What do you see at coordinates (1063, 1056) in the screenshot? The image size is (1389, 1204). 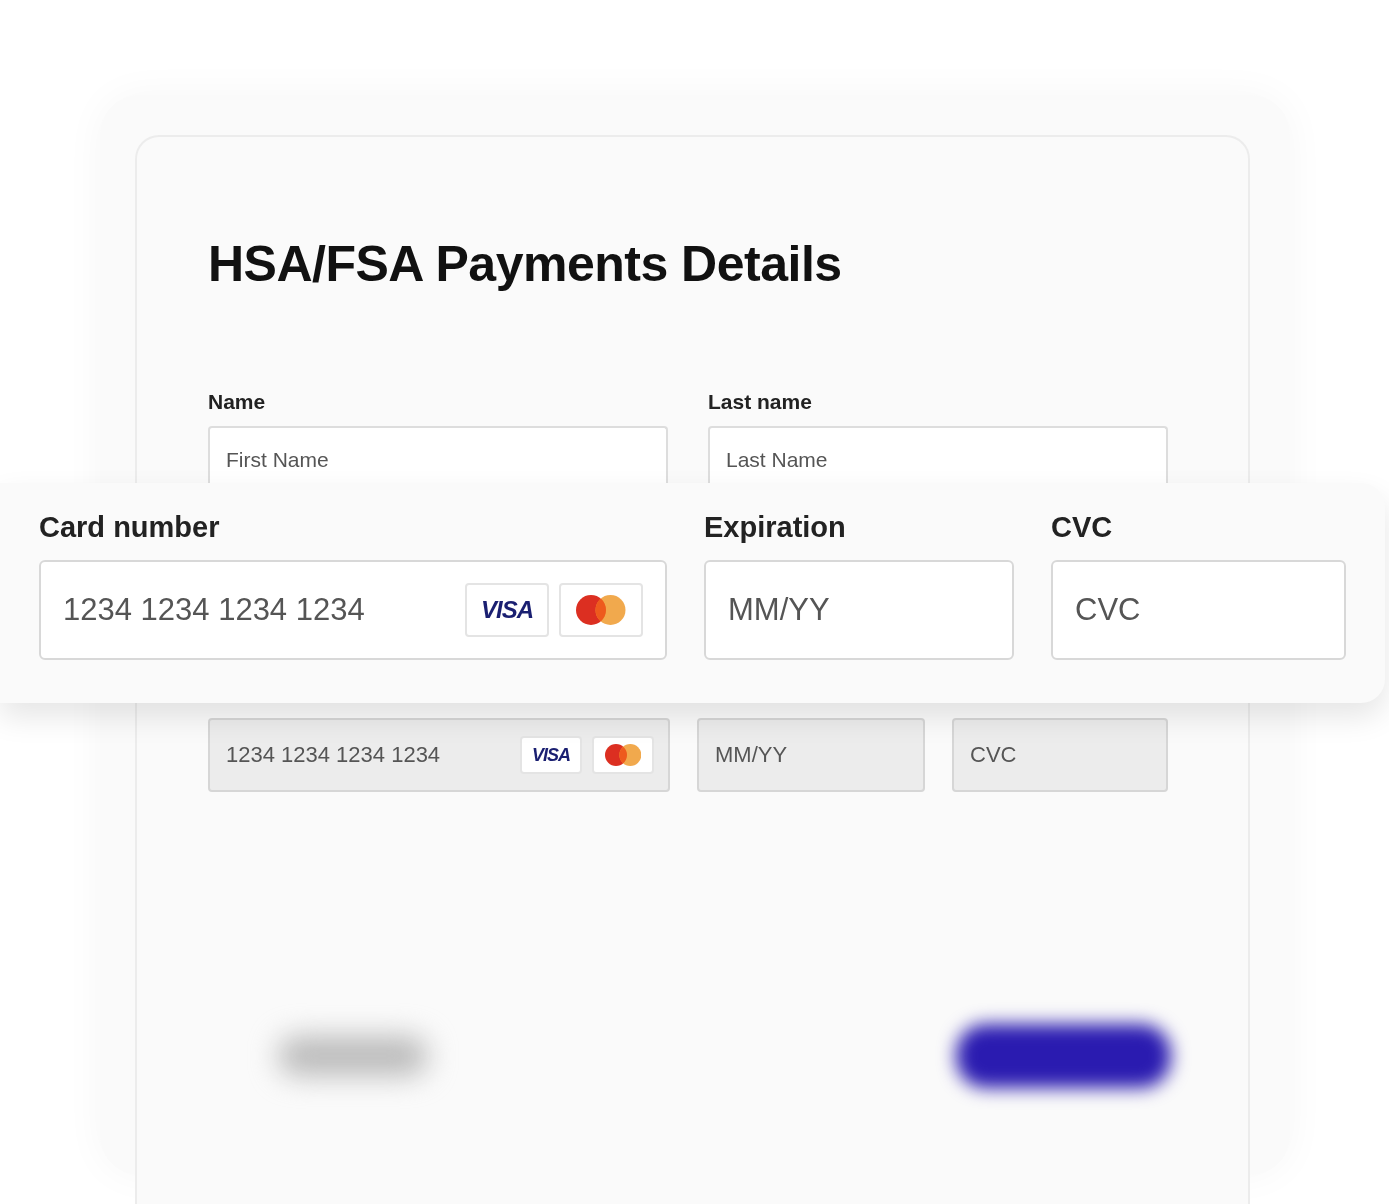 I see `primary-button` at bounding box center [1063, 1056].